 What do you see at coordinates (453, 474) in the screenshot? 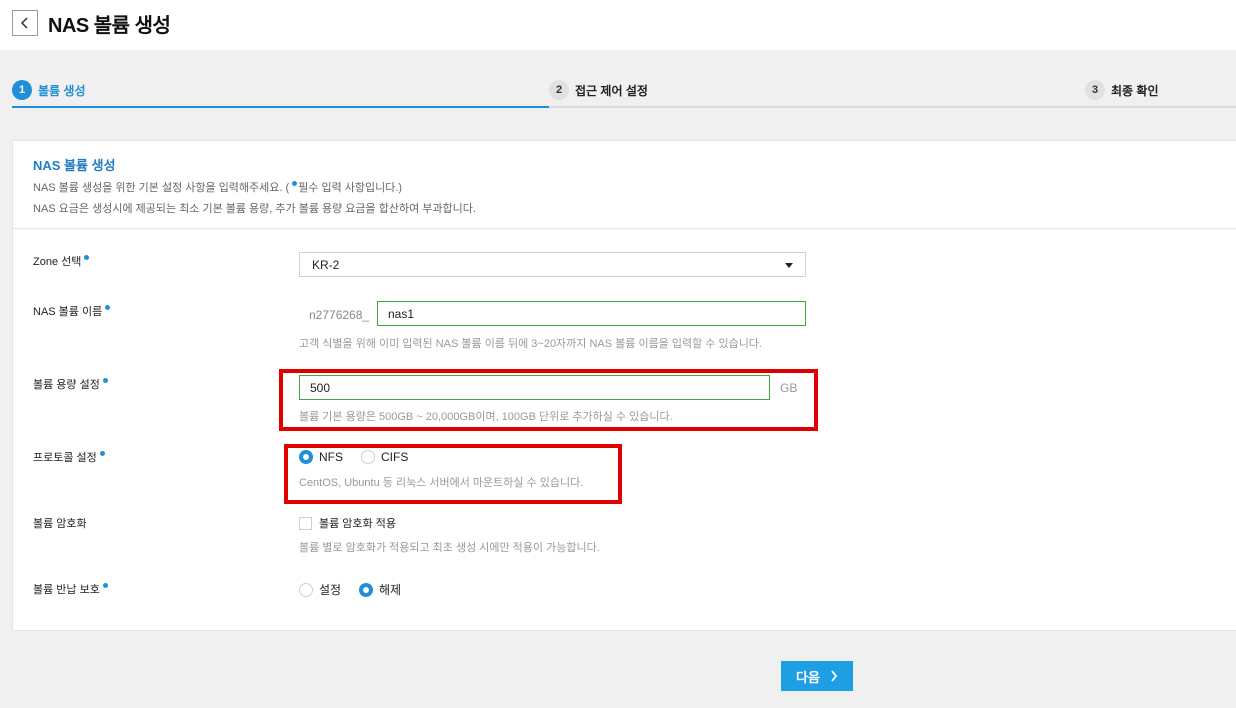
I see `annotation-highlight-protocol` at bounding box center [453, 474].